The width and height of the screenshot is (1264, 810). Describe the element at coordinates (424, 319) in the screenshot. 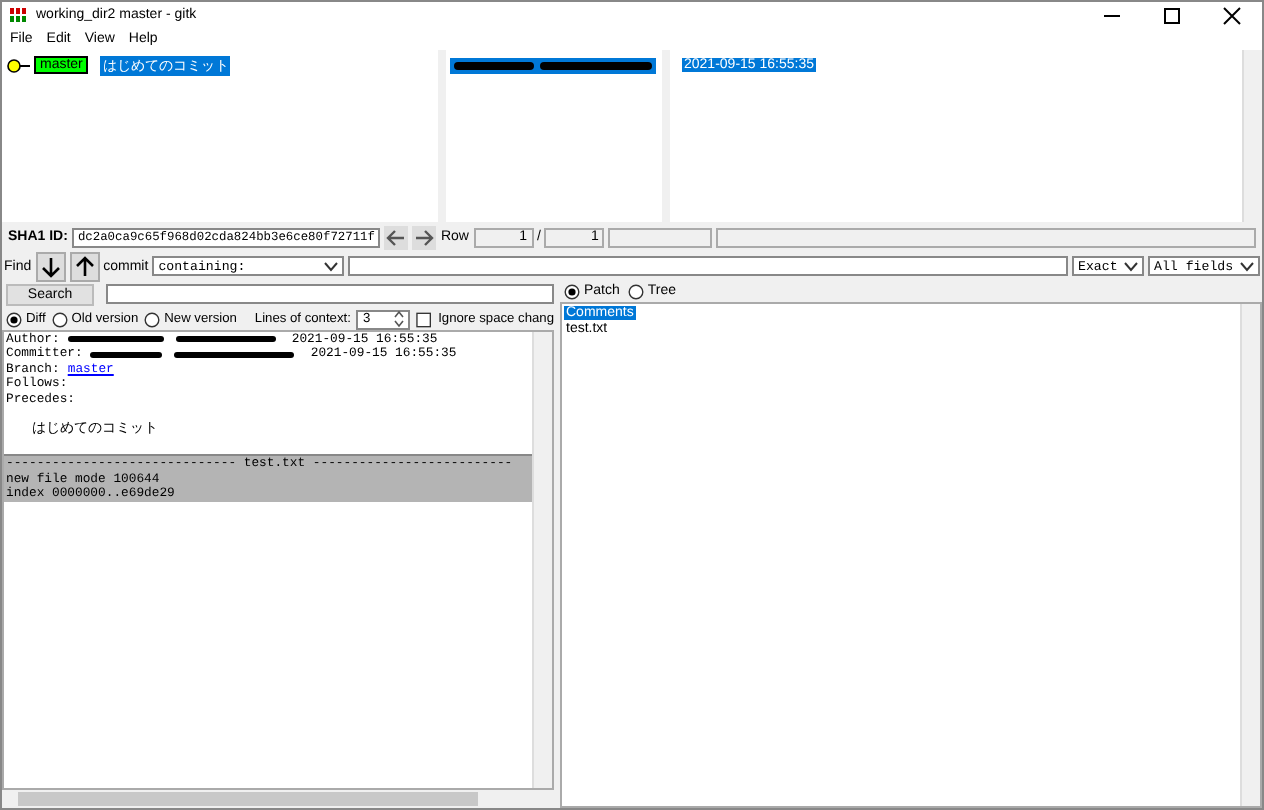

I see `checkbox` at that location.